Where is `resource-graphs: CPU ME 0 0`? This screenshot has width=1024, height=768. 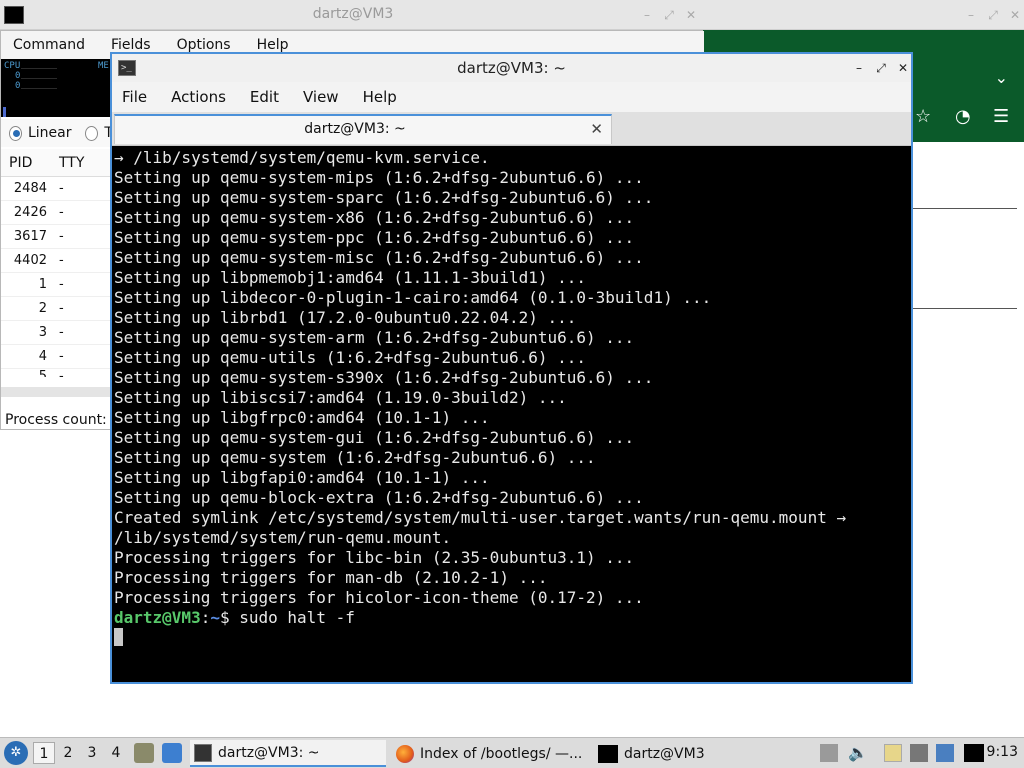
resource-graphs: CPU ME 0 0 is located at coordinates (57, 88).